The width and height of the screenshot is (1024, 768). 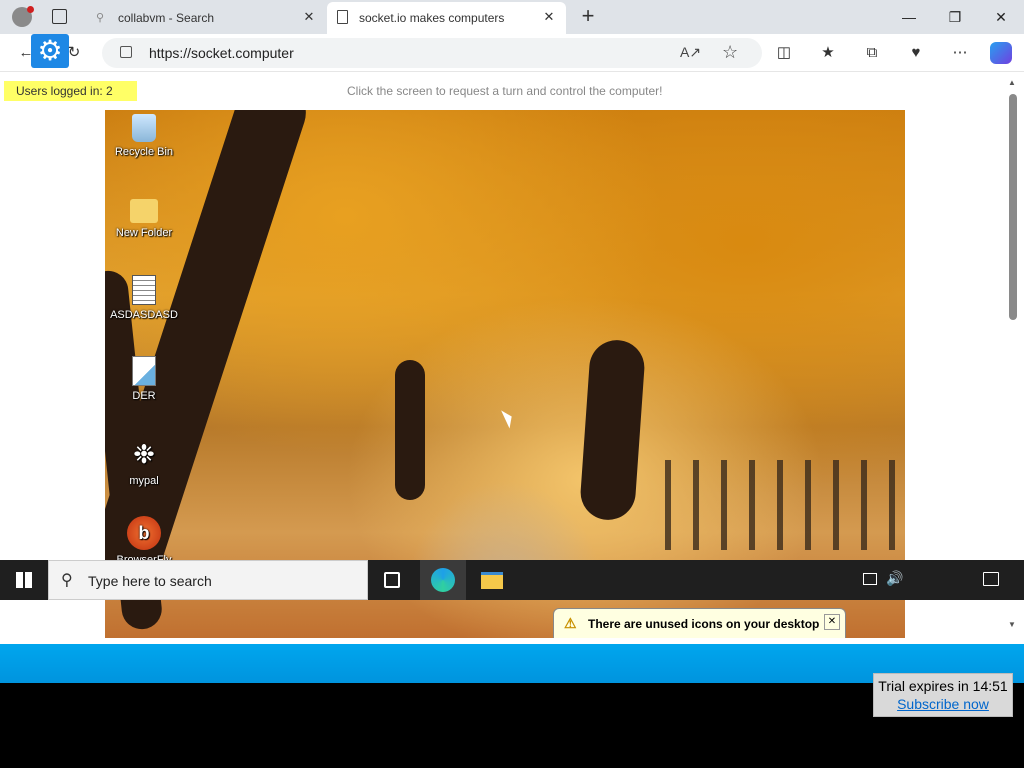 What do you see at coordinates (785, 505) in the screenshot?
I see `fence` at bounding box center [785, 505].